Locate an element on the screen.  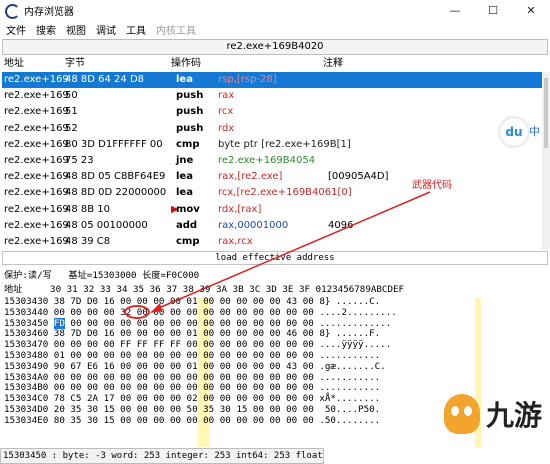
du-badge: du is located at coordinates (514, 132).